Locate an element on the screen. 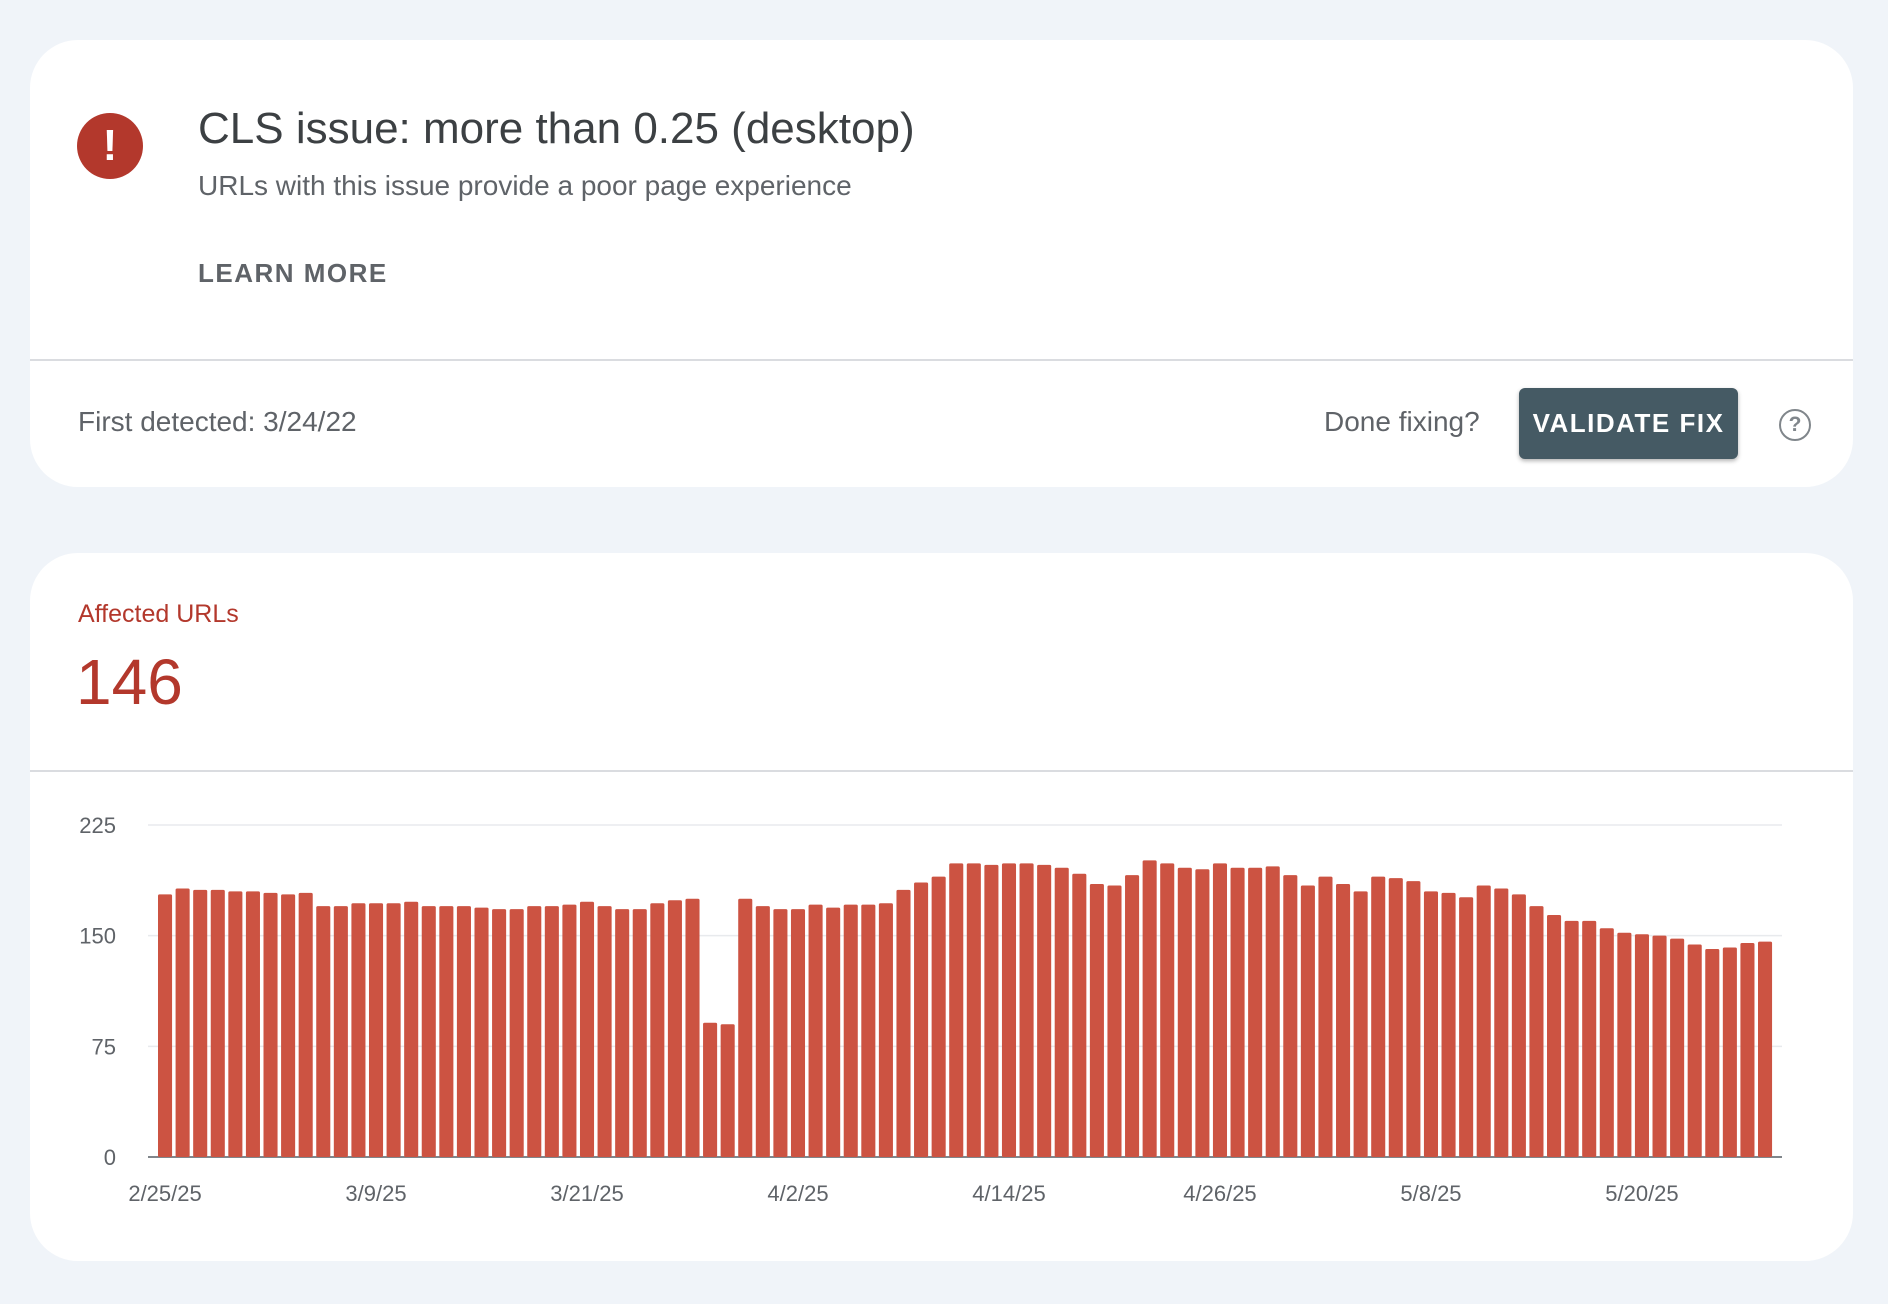  learn-more-link: LEARN MORE is located at coordinates (293, 273).